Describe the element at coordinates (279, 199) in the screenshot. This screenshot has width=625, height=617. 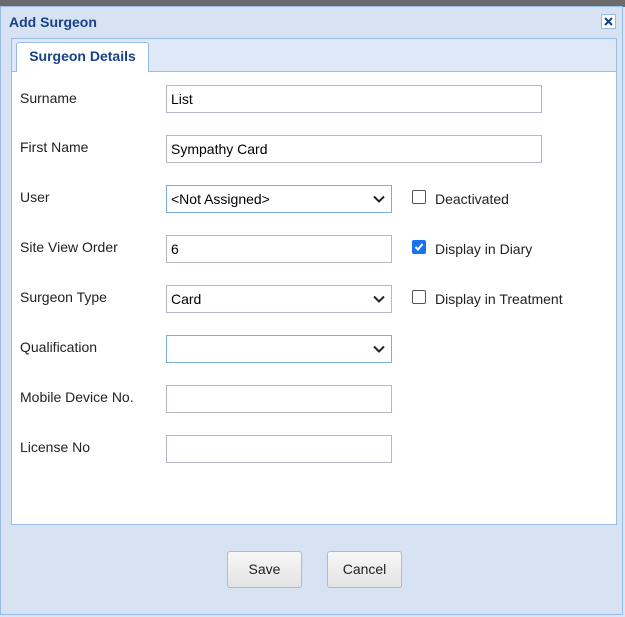
I see `user-select: <Not Assigned>` at that location.